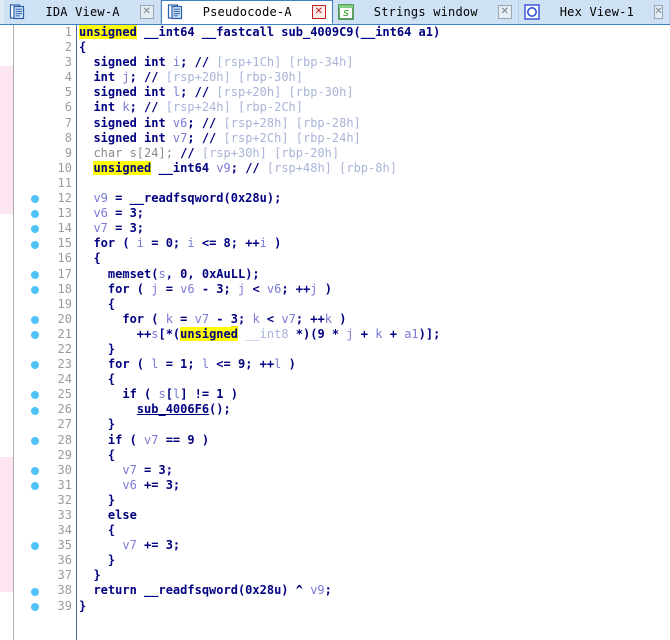 The image size is (670, 640). What do you see at coordinates (64, 333) in the screenshot?
I see `line-number: 21` at bounding box center [64, 333].